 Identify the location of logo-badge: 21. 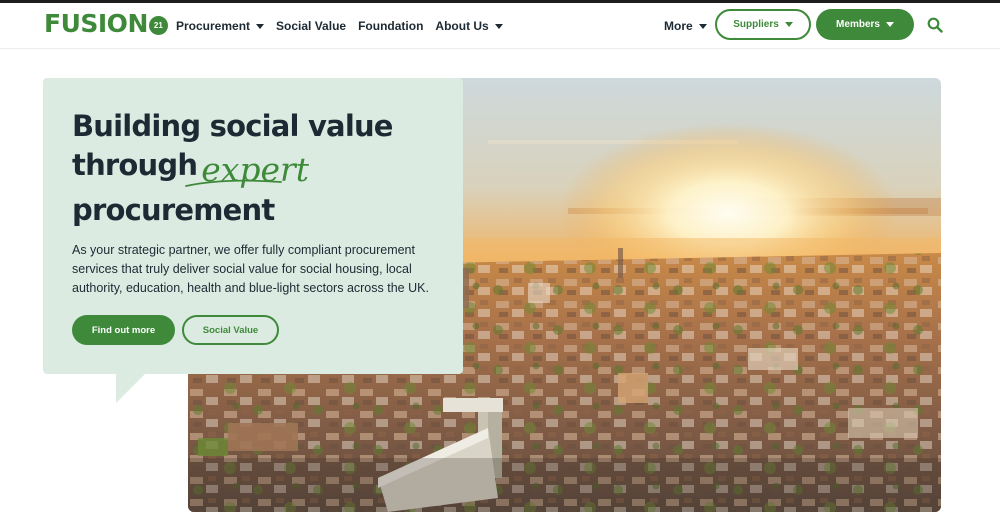
(158, 25).